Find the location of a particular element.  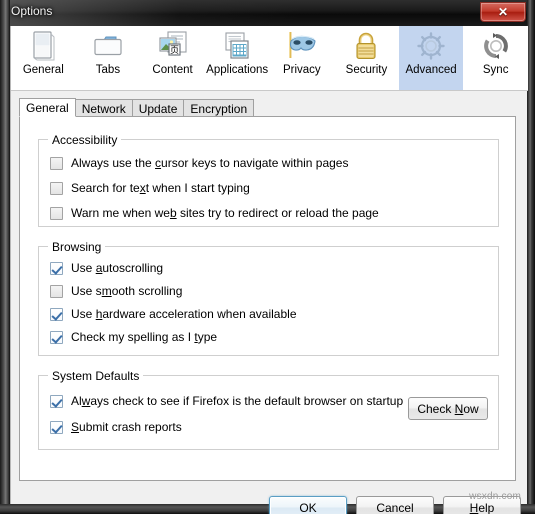

toolbar-item-label: Applications is located at coordinates (237, 70).